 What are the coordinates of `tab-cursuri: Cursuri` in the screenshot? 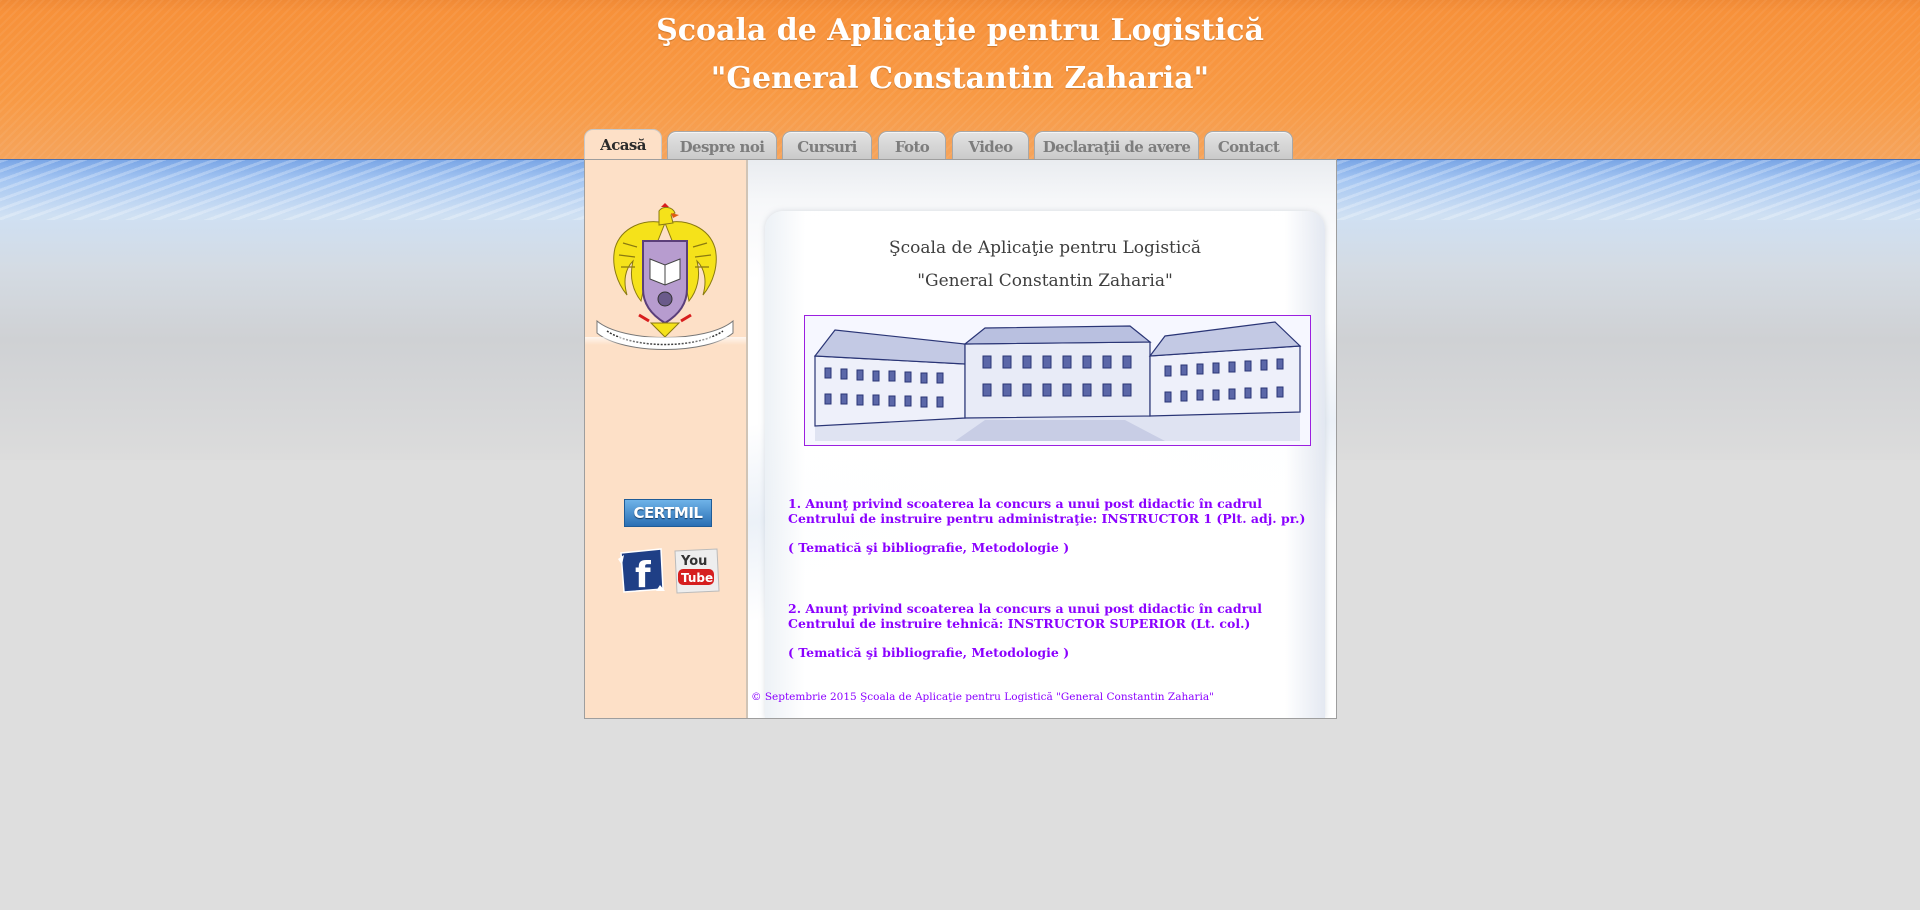 It's located at (827, 145).